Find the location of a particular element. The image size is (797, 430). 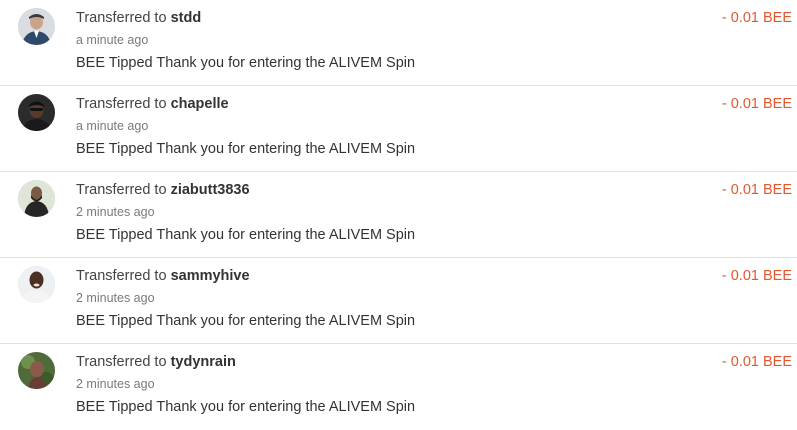

recipient-username-link: ziabutt3836 is located at coordinates (210, 190).